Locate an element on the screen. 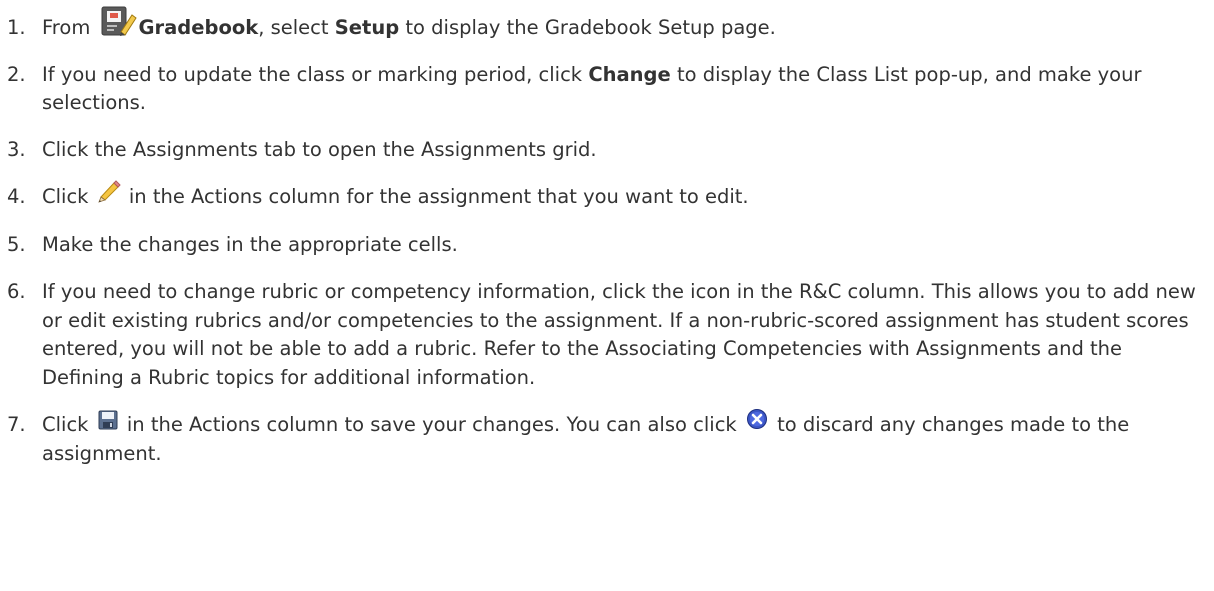  step-number: 4. is located at coordinates (16, 196).